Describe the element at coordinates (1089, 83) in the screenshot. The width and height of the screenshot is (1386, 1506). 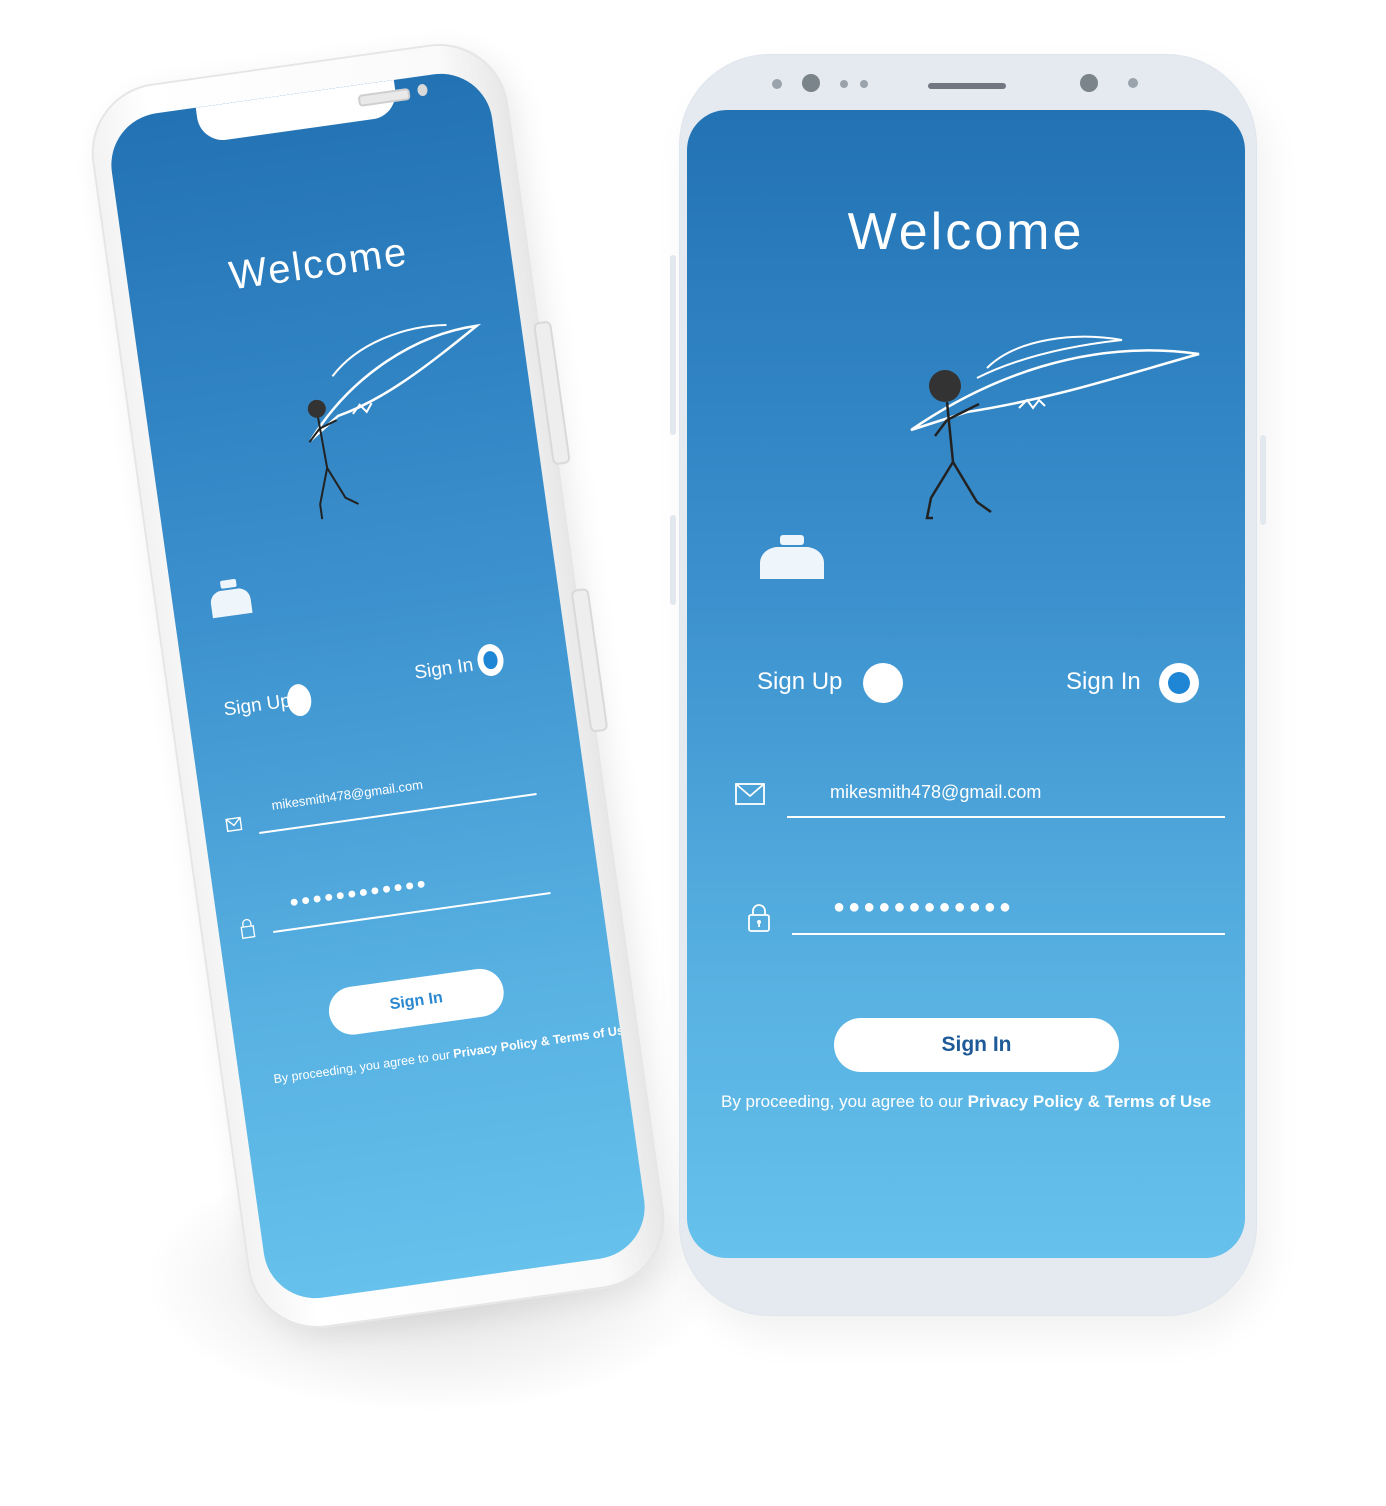
I see `iris-scanner` at that location.